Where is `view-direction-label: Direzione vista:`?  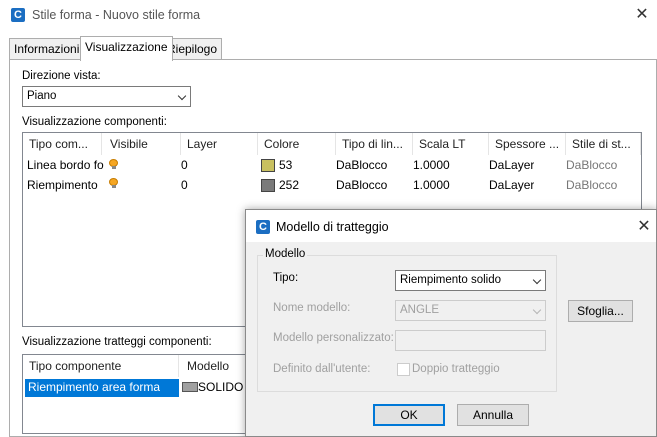 view-direction-label: Direzione vista: is located at coordinates (61, 76).